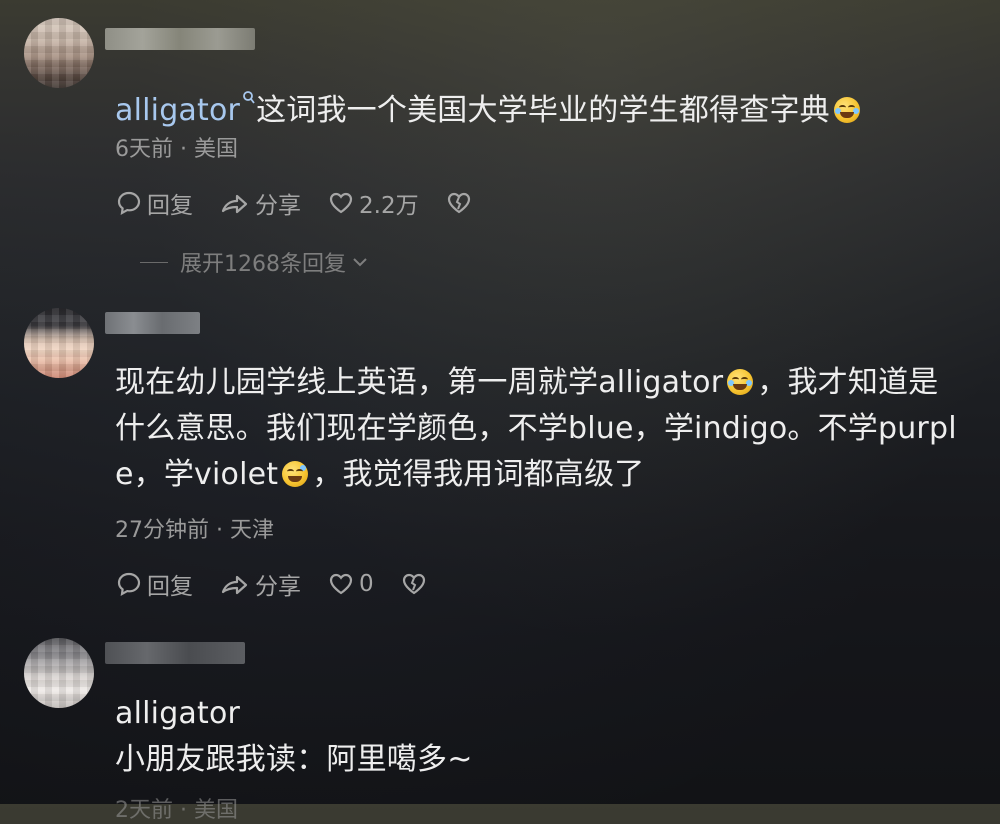  Describe the element at coordinates (366, 584) in the screenshot. I see `like-count: 0` at that location.